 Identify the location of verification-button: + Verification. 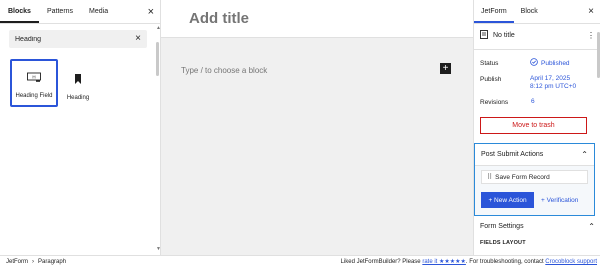
(559, 200).